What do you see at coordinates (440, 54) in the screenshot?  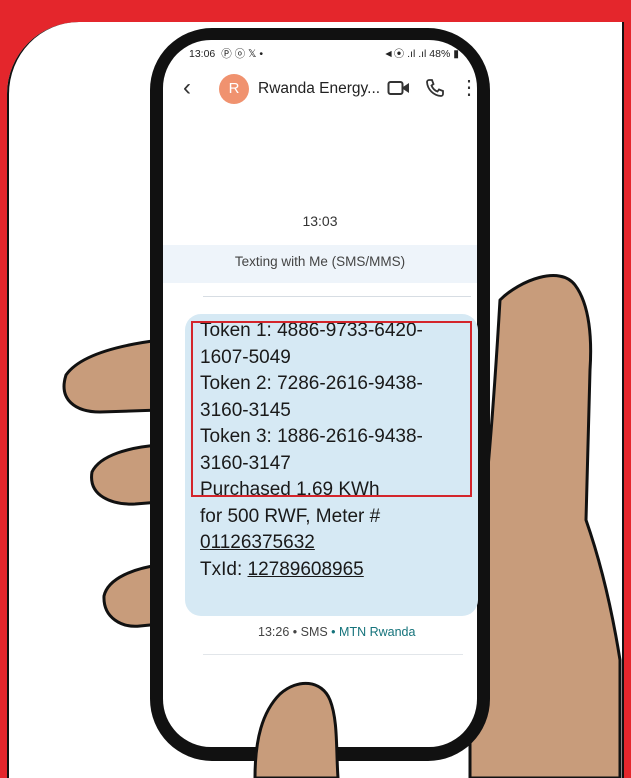 I see `battery-percent: 48%` at bounding box center [440, 54].